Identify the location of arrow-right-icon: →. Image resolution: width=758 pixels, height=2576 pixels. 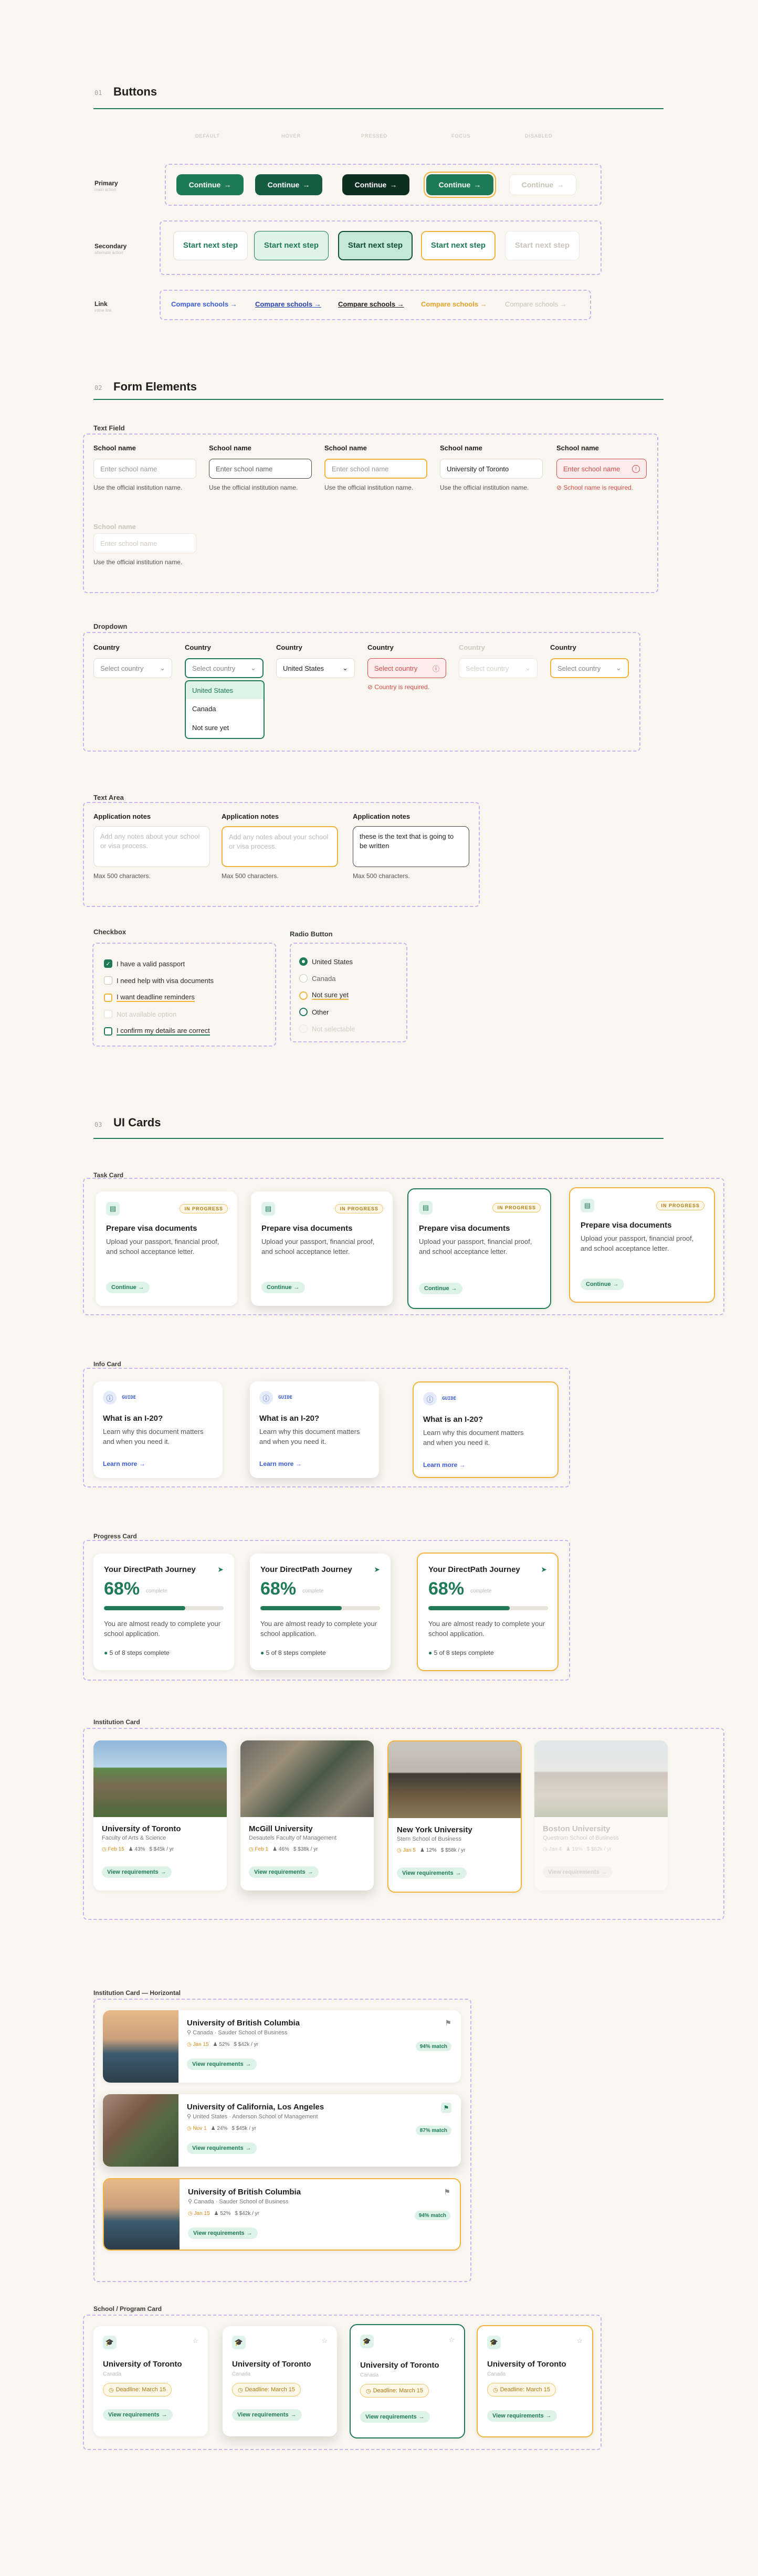
(233, 304).